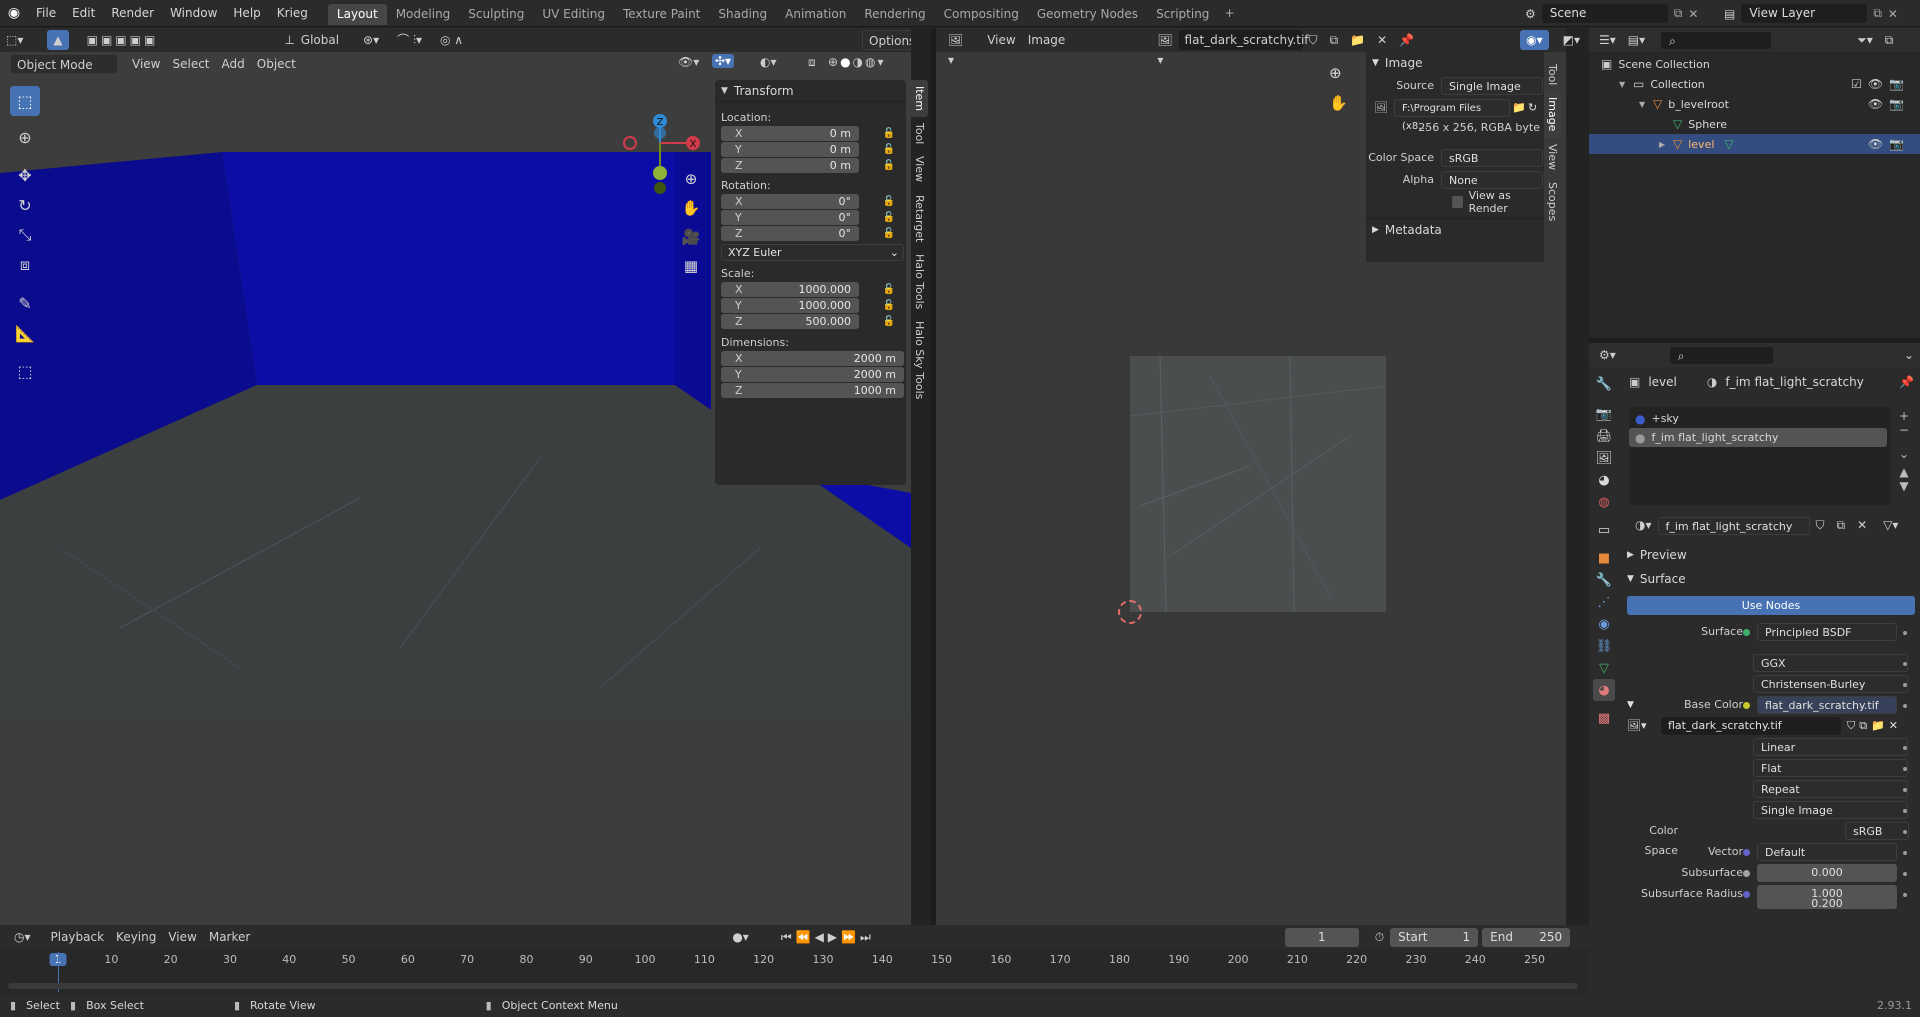  Describe the element at coordinates (1751, 726) in the screenshot. I see `image-texture-name-field: flat_dark_scratchy.tif` at that location.